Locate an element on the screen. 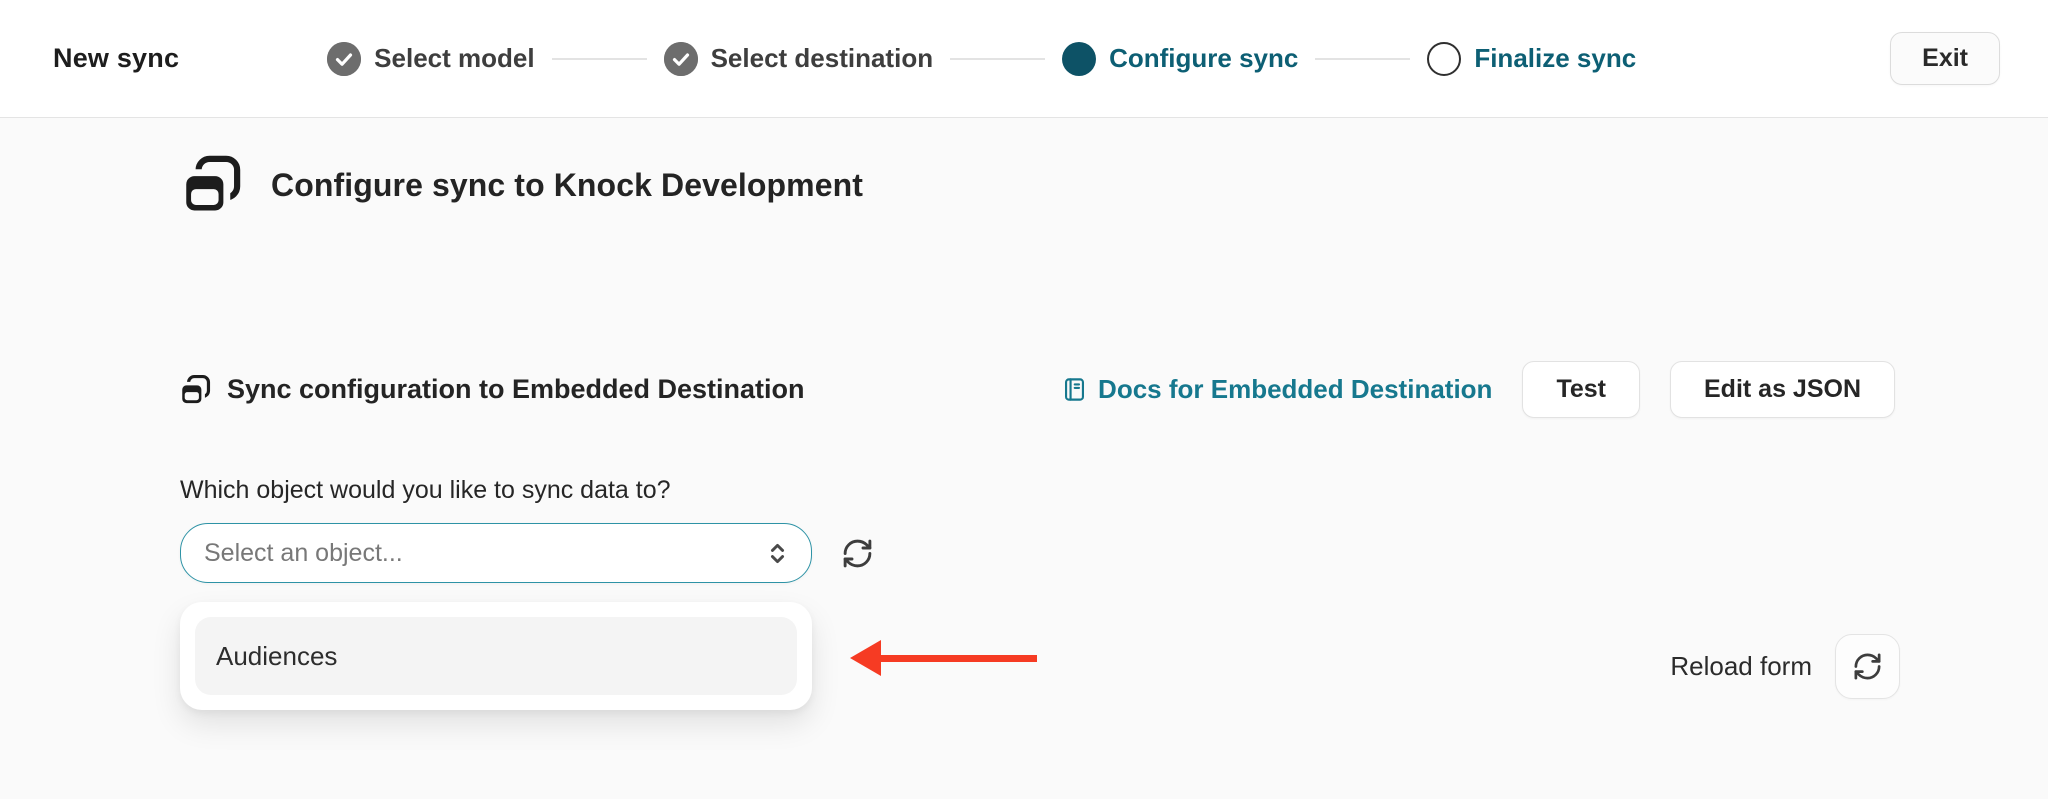  refresh-objects-button is located at coordinates (857, 553).